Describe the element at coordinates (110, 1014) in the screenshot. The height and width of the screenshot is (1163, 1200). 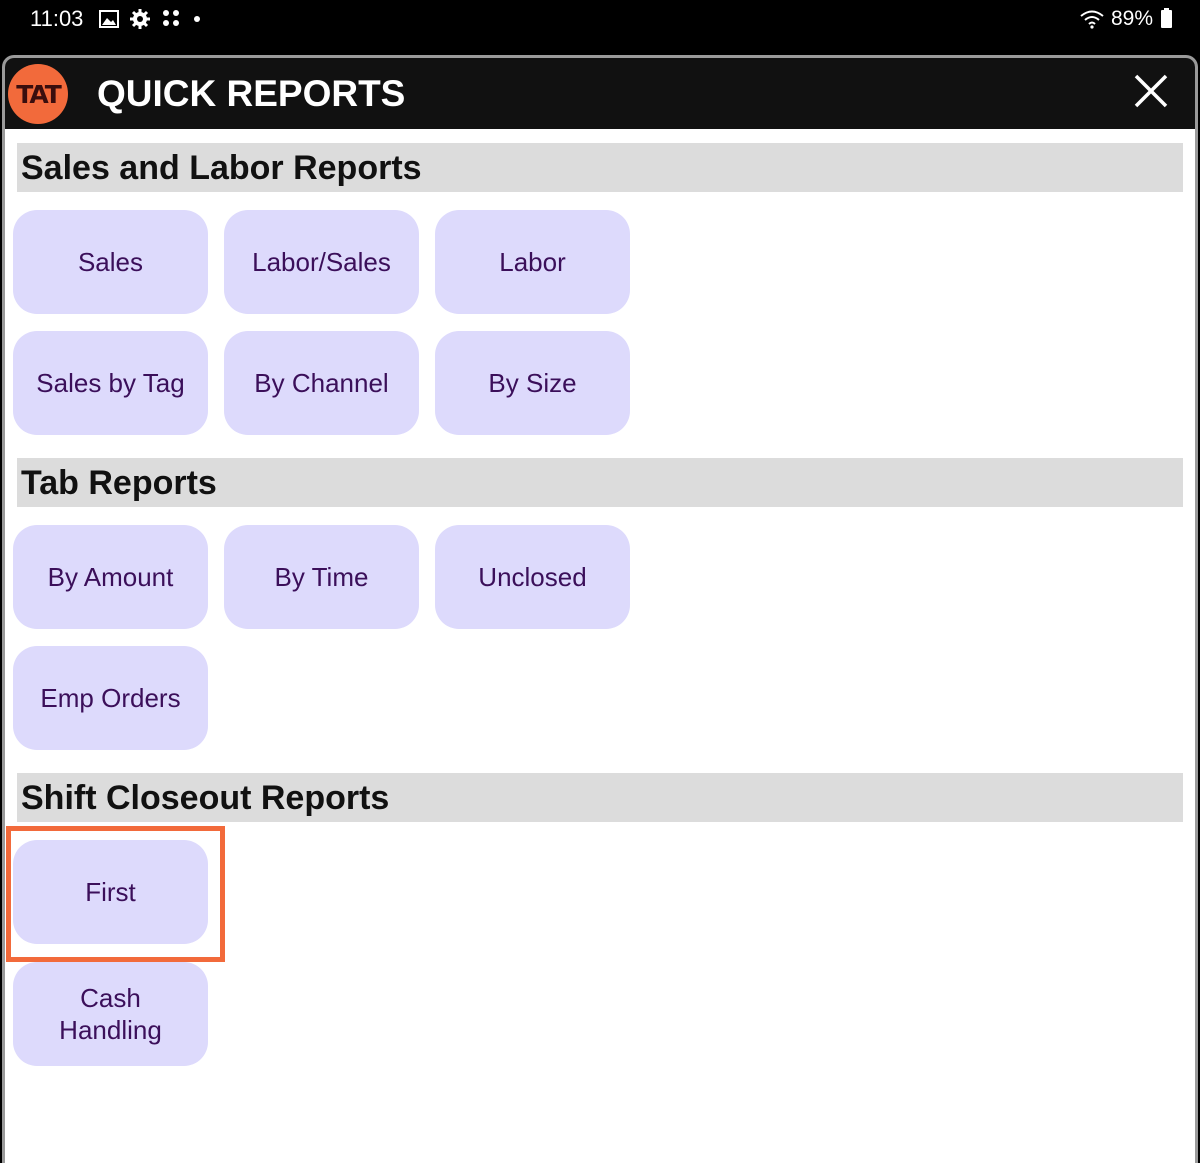
I see `cash-handling-button: Cash Handling` at that location.